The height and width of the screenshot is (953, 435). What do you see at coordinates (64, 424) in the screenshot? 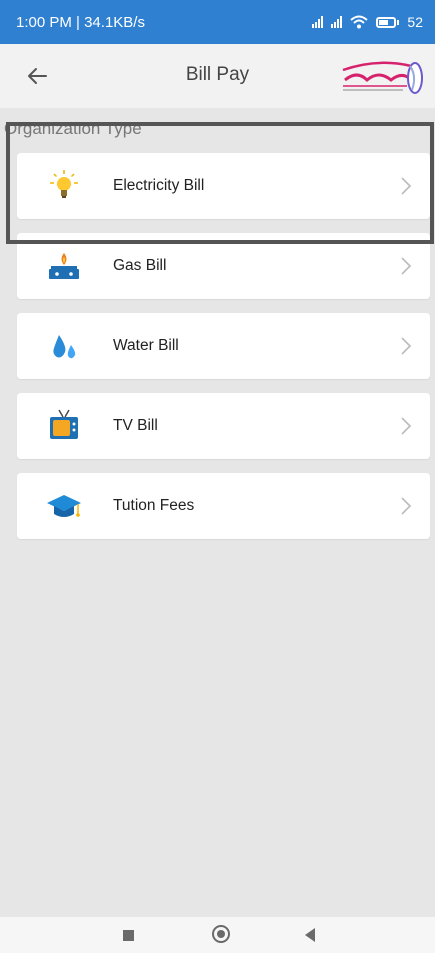
I see `tv-icon` at bounding box center [64, 424].